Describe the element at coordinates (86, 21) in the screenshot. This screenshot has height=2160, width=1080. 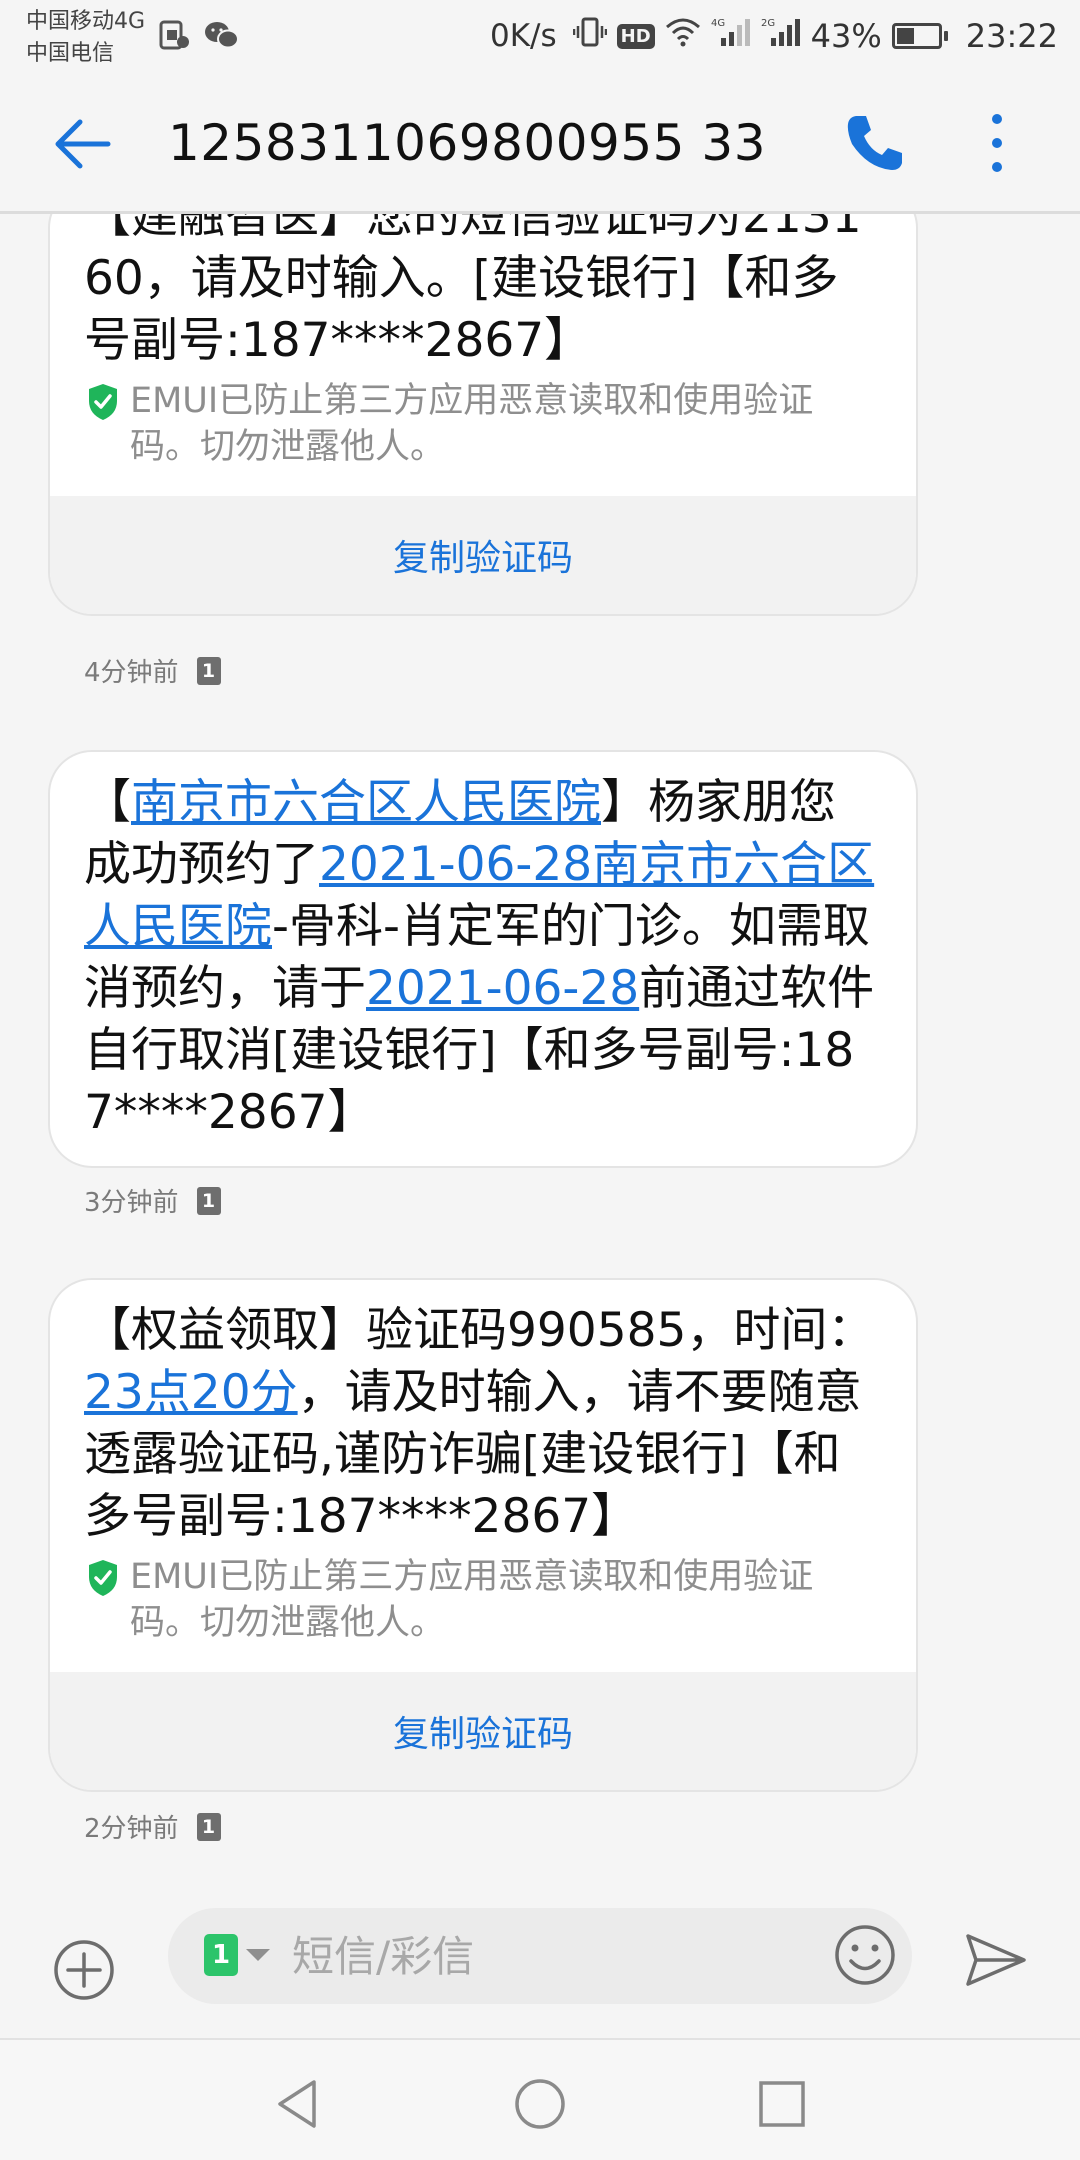
I see `carrier-1: 中国移动4G` at that location.